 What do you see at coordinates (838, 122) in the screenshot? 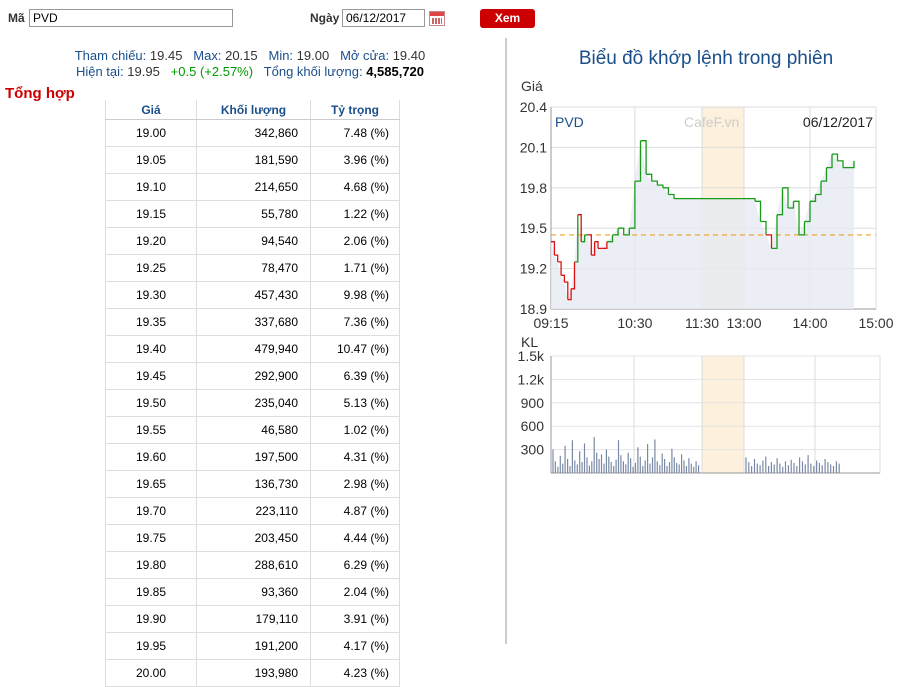
I see `chart-date: 06/12/2017` at bounding box center [838, 122].